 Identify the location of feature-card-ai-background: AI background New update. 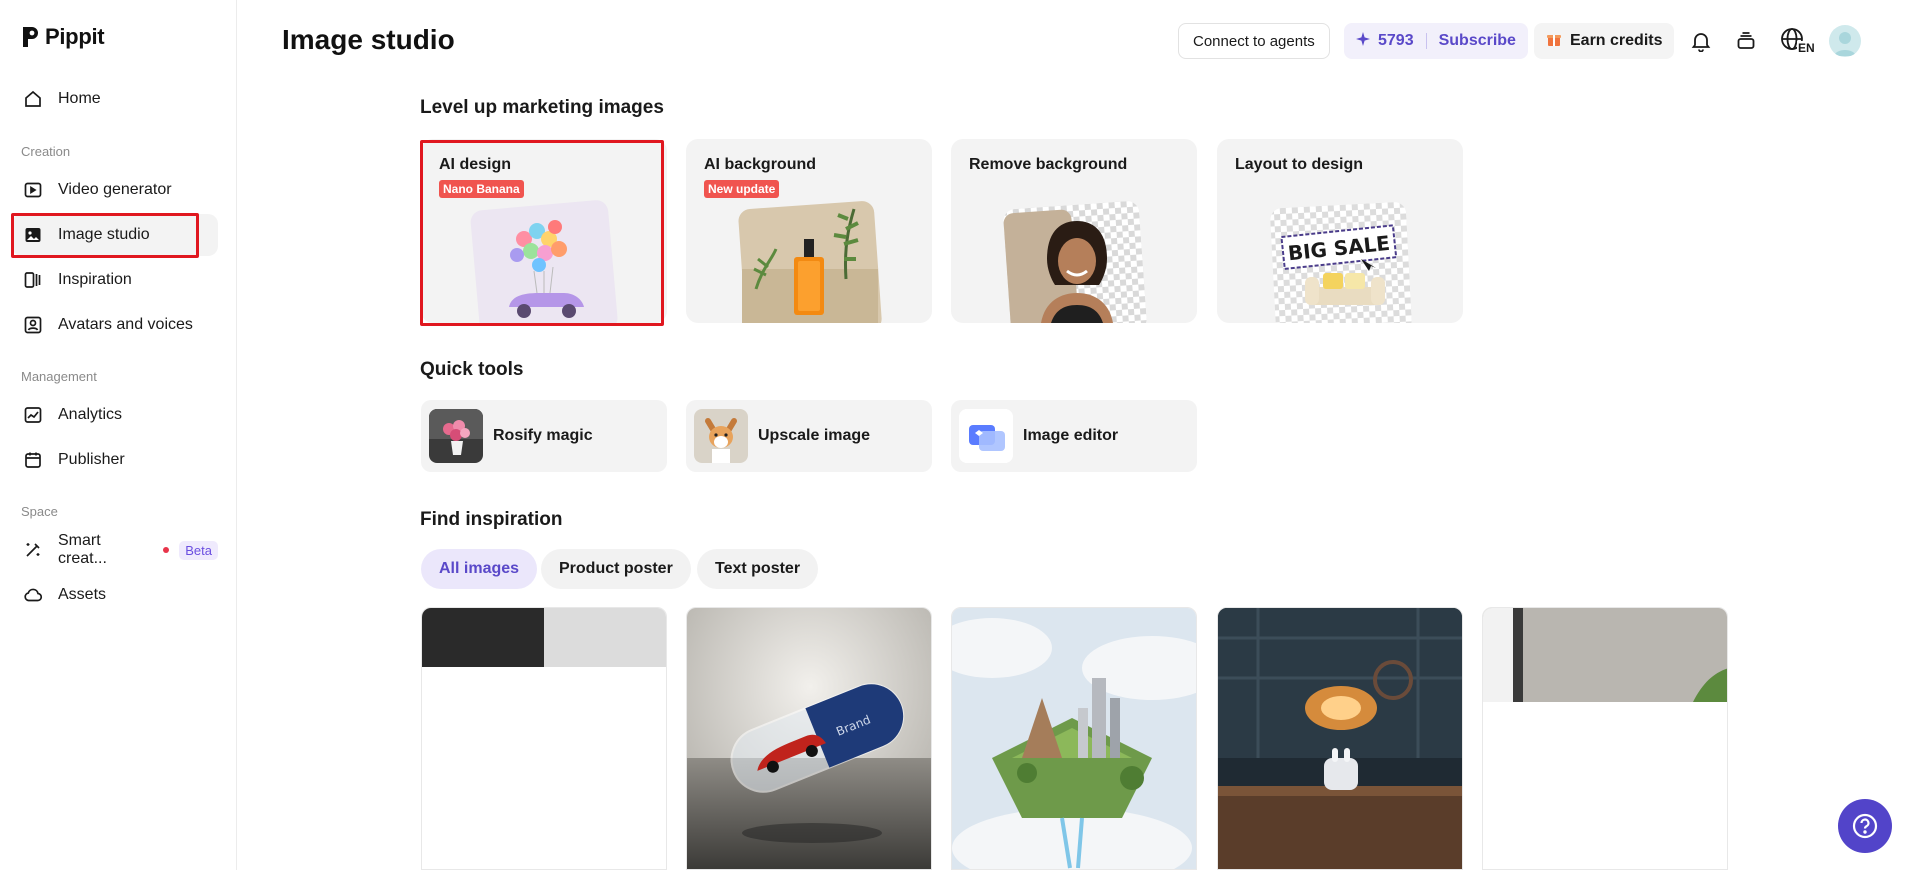
(809, 231).